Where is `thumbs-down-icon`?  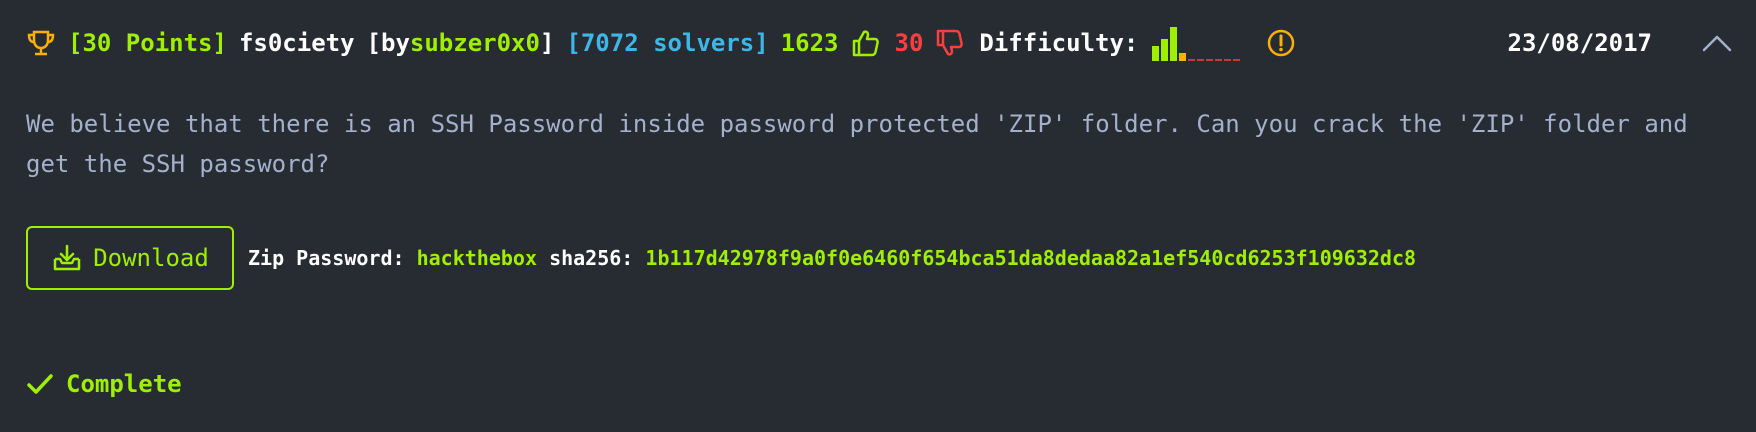 thumbs-down-icon is located at coordinates (950, 43).